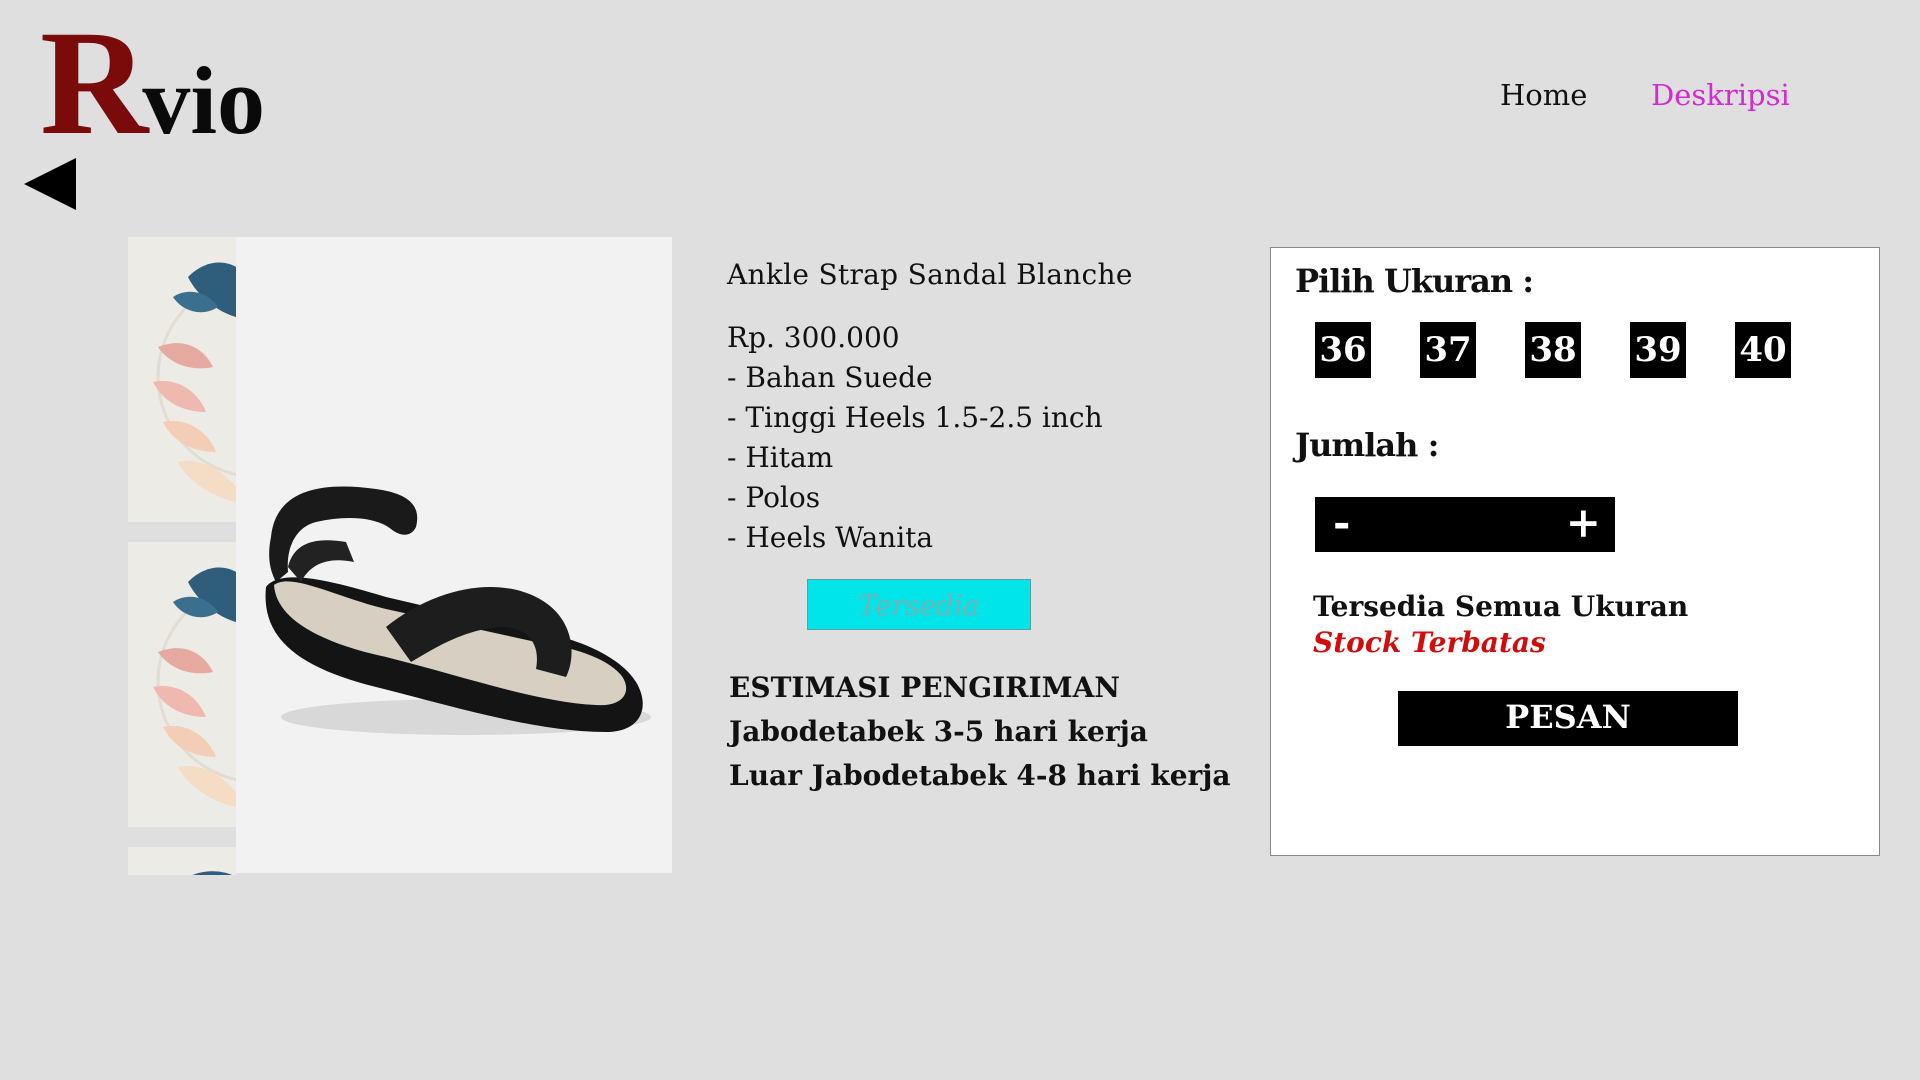  What do you see at coordinates (94, 83) in the screenshot?
I see `logo-initial: R` at bounding box center [94, 83].